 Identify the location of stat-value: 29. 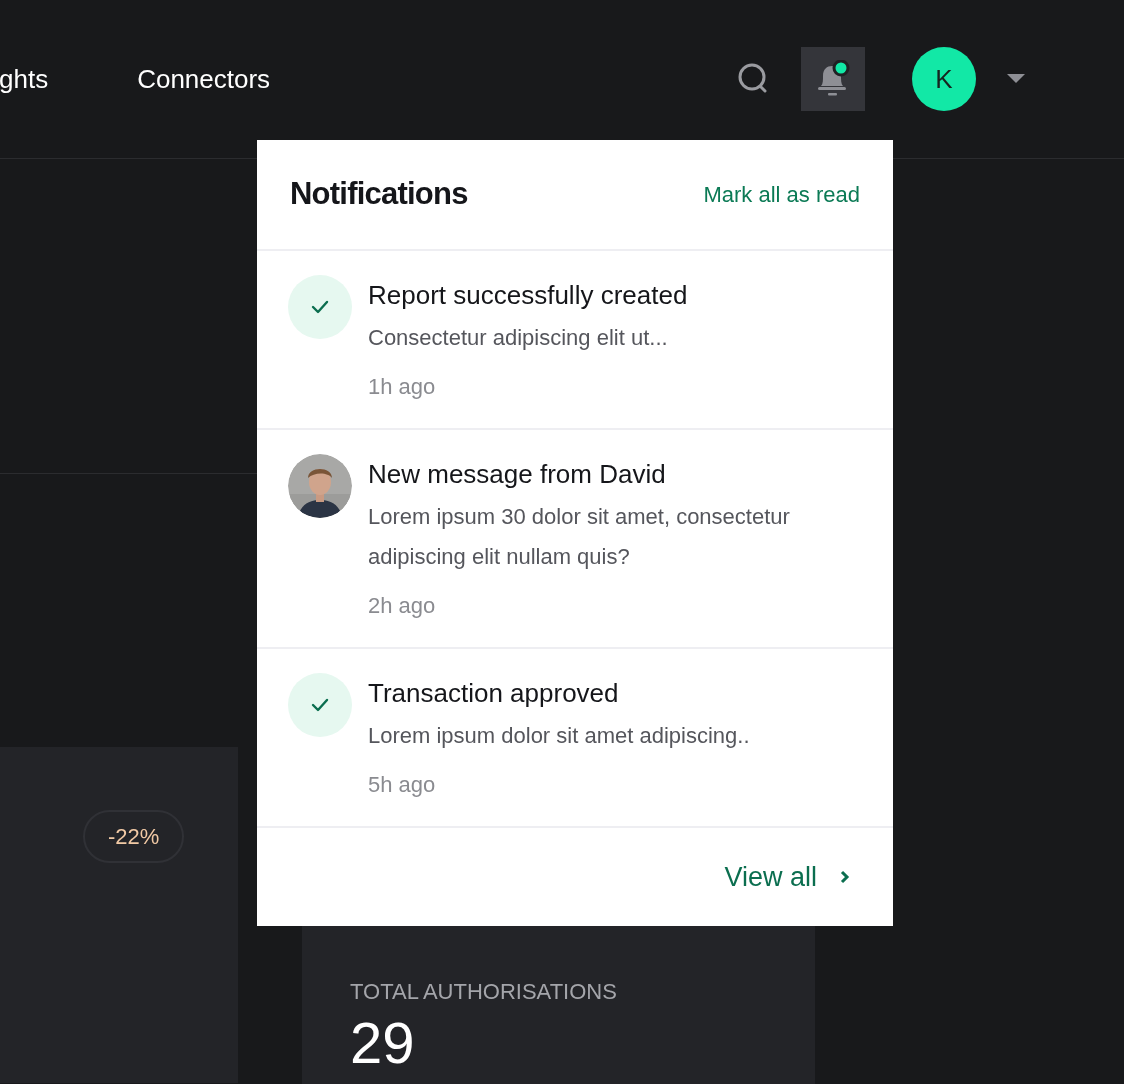
(383, 1043).